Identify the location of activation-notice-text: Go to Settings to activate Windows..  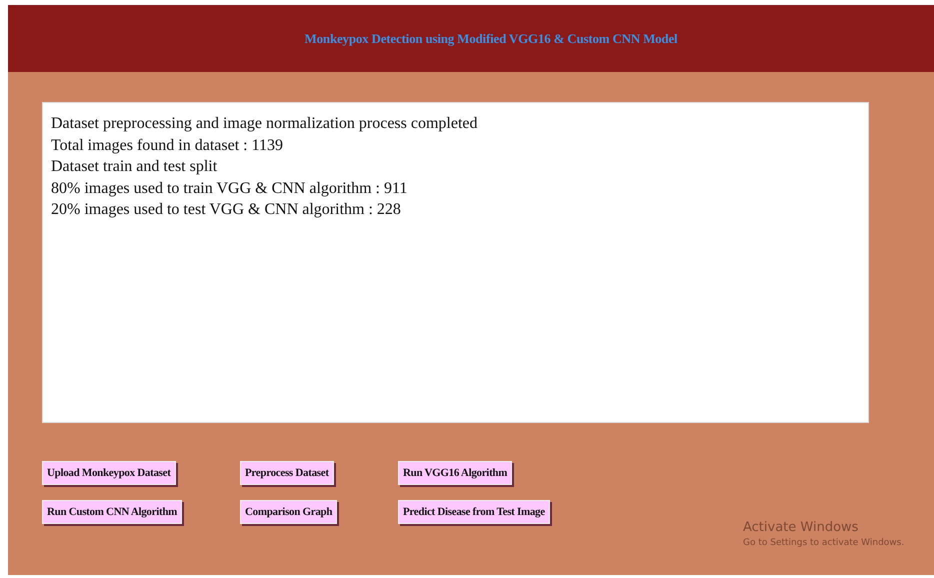
(823, 543).